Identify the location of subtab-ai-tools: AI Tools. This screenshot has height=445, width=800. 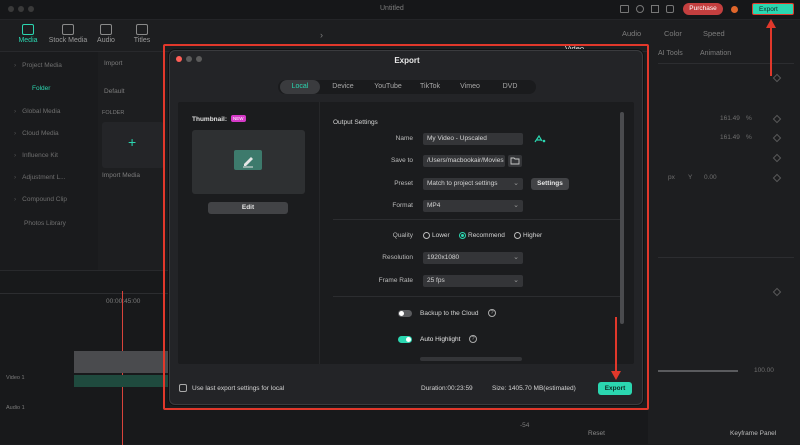
(670, 53).